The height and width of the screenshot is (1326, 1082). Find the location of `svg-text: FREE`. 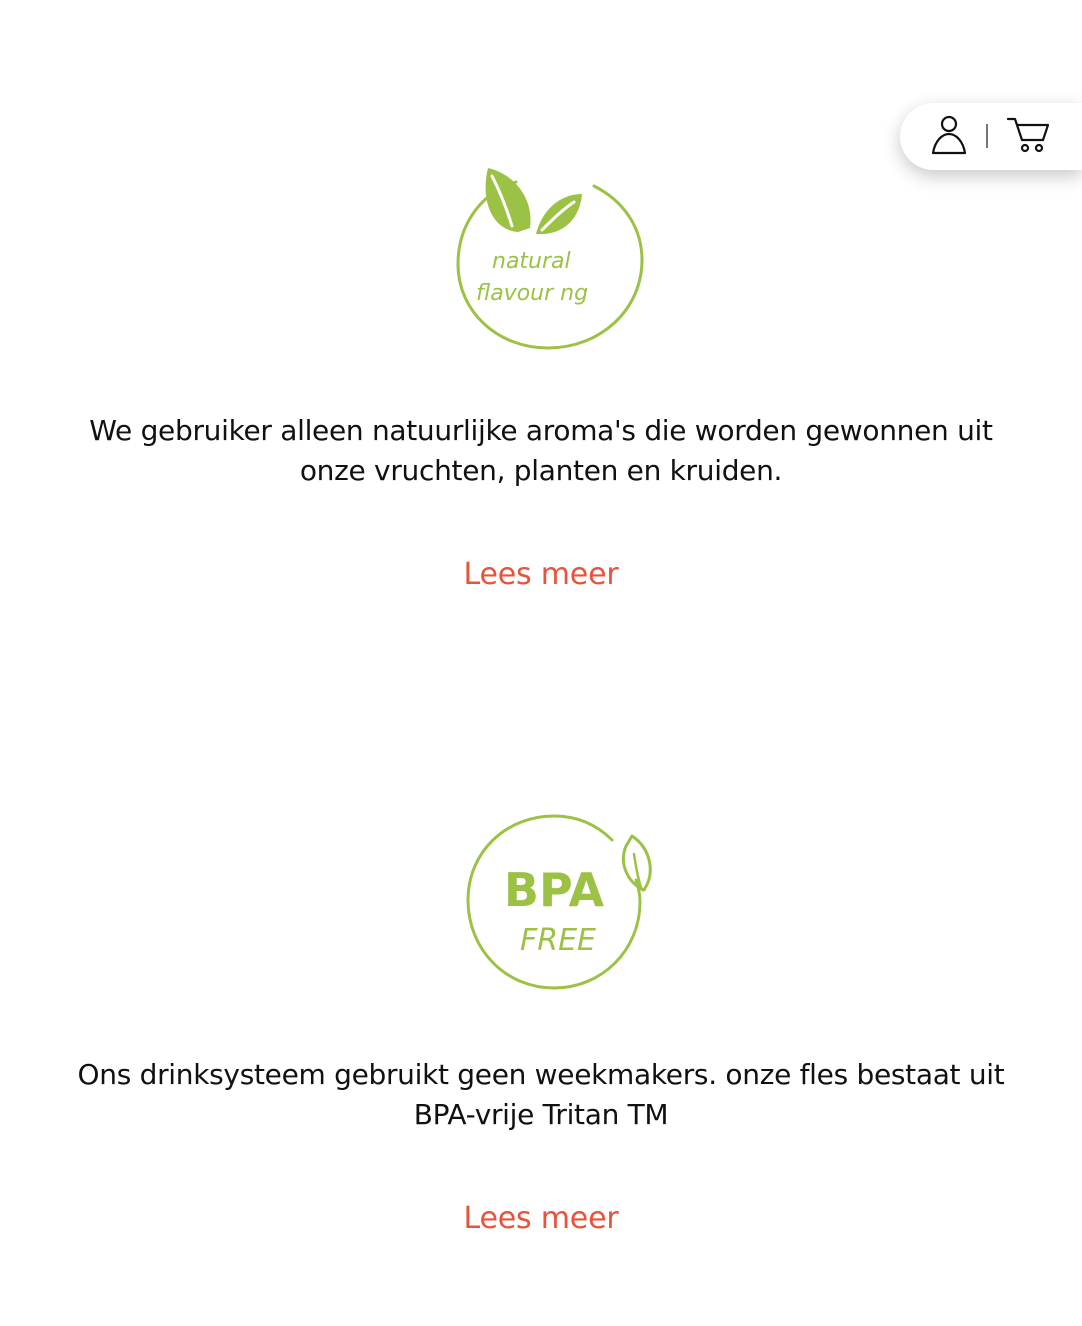

svg-text: FREE is located at coordinates (558, 940).